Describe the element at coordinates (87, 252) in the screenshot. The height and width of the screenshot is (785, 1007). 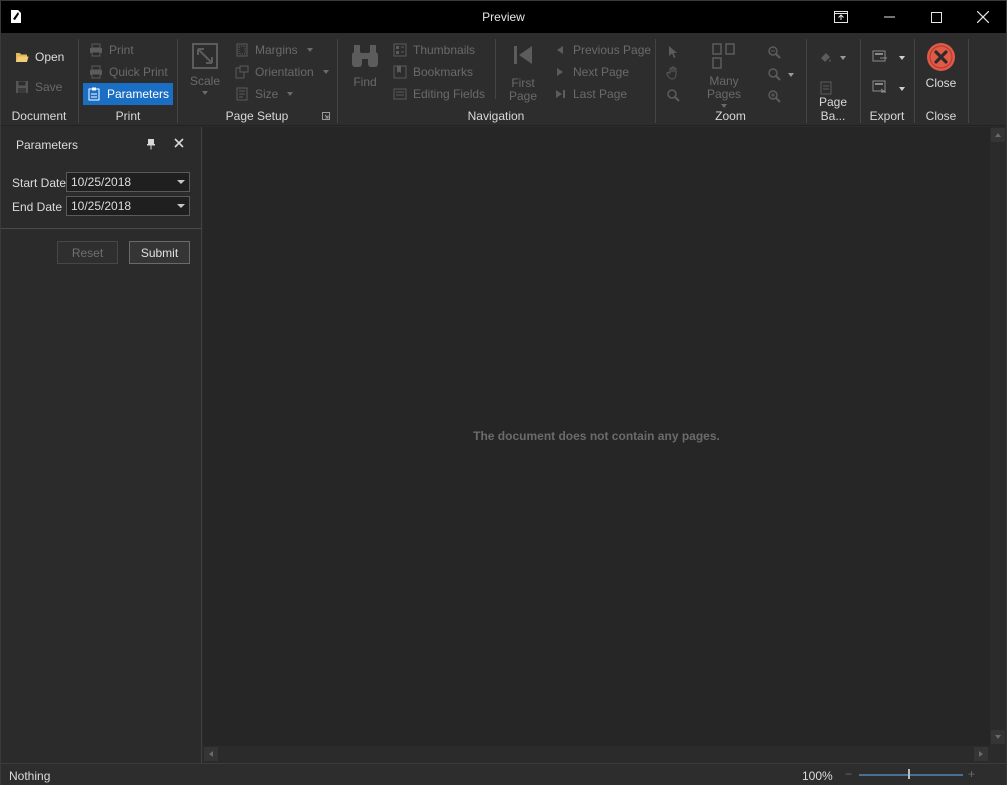
I see `reset-button: Reset` at that location.